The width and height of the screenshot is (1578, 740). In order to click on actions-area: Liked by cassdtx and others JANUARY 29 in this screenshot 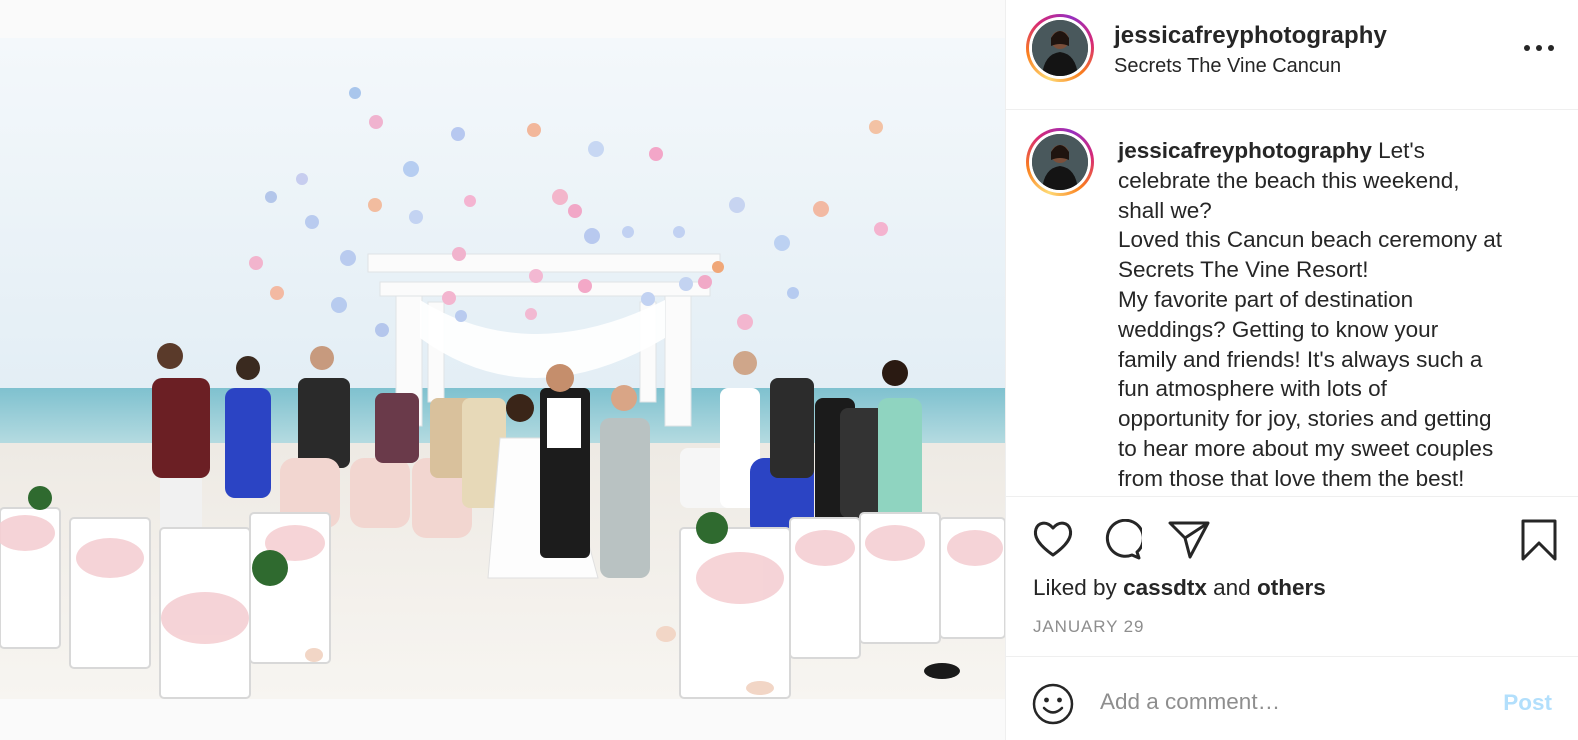, I will do `click(1292, 576)`.